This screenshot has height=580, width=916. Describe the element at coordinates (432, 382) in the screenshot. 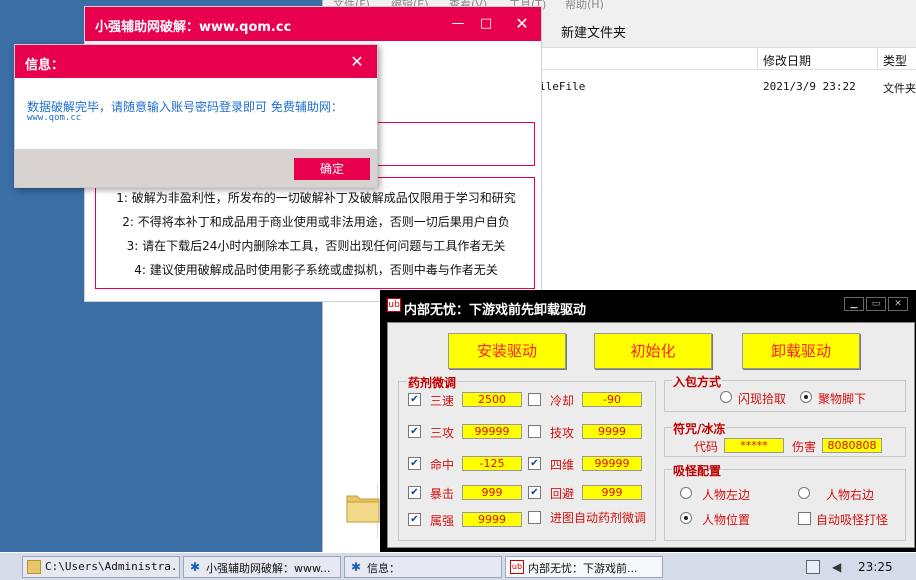

I see `potion-group-title: 药剂微调` at that location.